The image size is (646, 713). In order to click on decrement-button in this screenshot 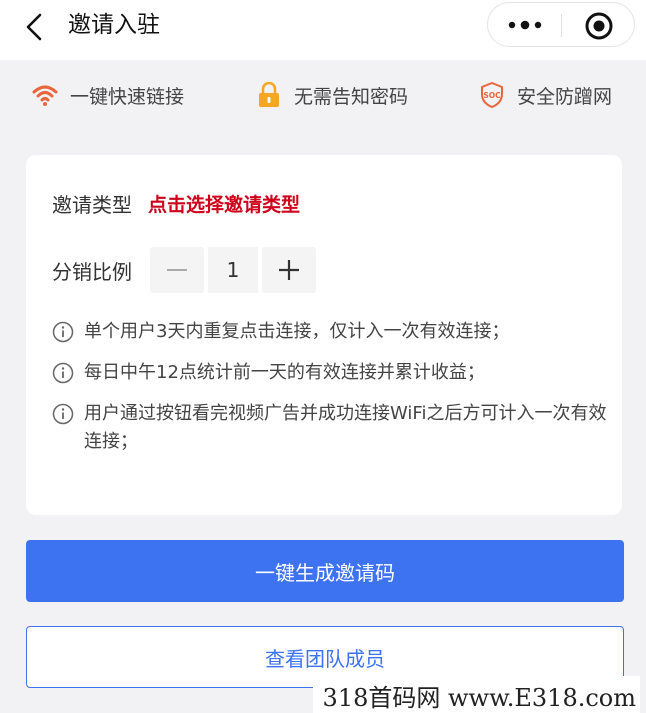, I will do `click(177, 270)`.